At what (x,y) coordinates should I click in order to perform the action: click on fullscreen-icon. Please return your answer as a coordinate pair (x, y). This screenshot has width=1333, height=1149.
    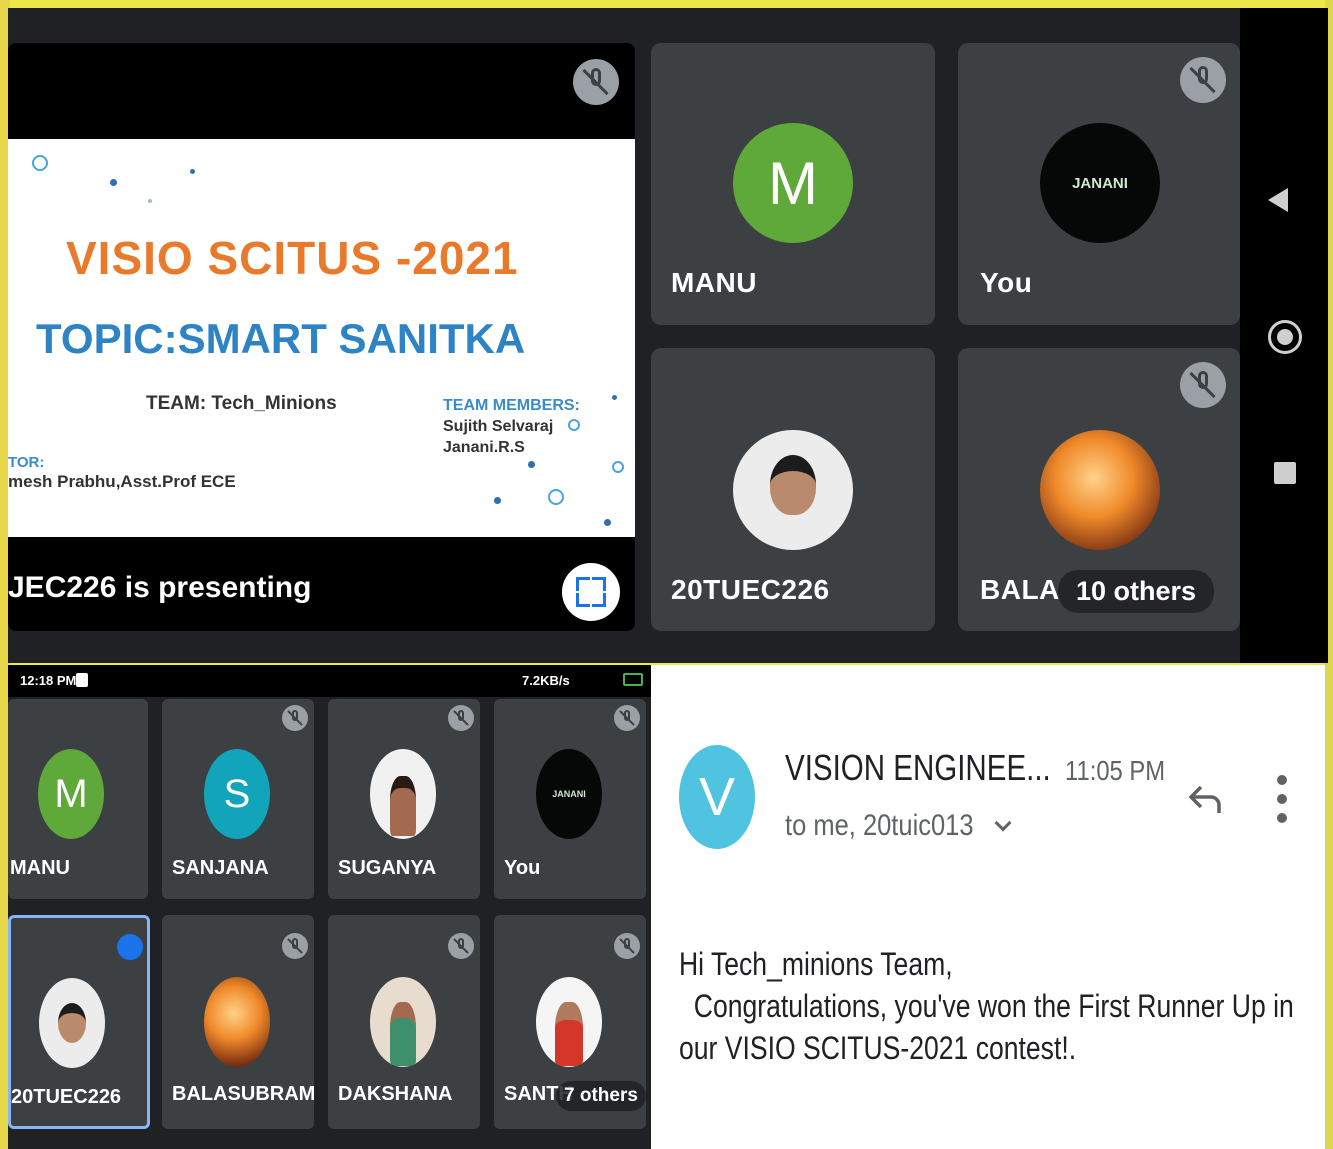
    Looking at the image, I should click on (583, 584).